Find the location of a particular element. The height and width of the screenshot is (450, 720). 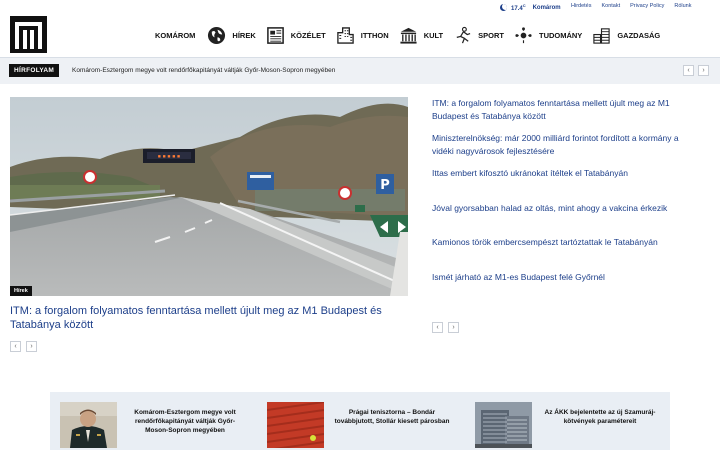

list-prev-button: ‹ is located at coordinates (437, 327).